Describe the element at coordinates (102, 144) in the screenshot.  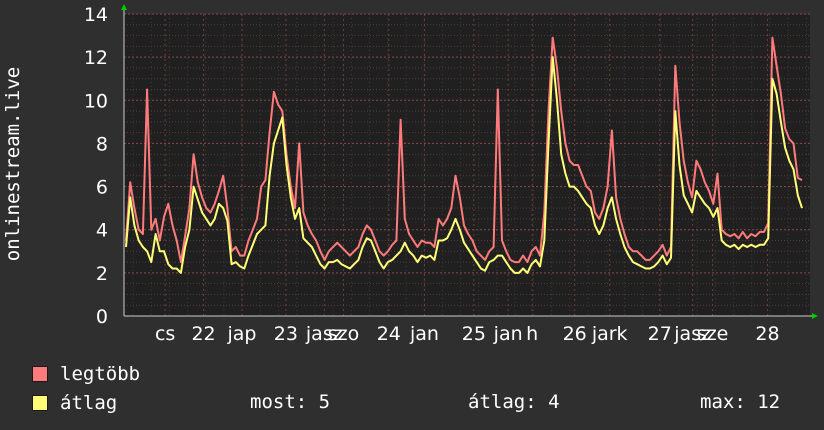
I see `y-tick-label: 8` at that location.